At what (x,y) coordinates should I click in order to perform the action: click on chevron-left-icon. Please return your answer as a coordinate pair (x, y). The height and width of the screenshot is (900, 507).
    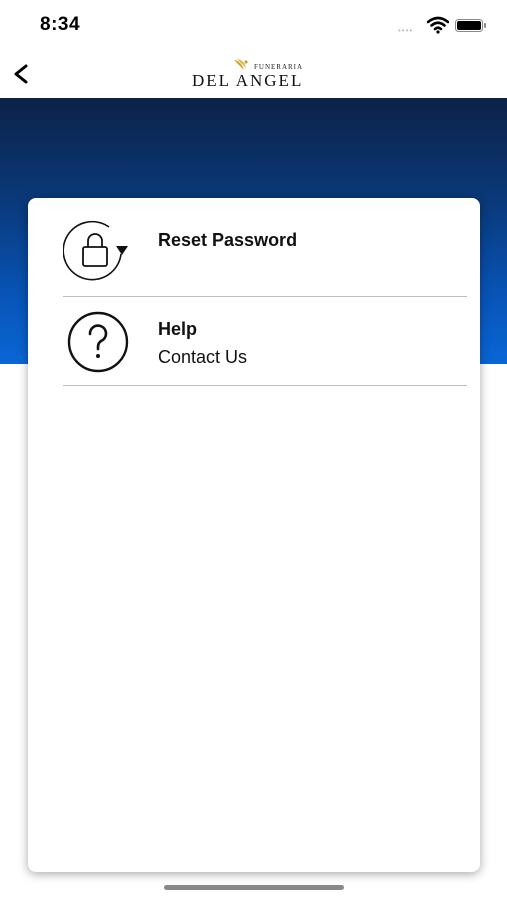
    Looking at the image, I should click on (21, 74).